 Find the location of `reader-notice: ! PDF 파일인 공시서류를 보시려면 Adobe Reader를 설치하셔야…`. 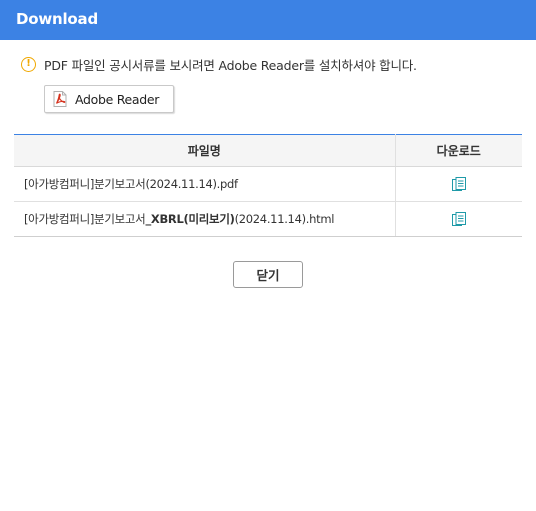

reader-notice: ! PDF 파일인 공시서류를 보시려면 Adobe Reader를 설치하셔야… is located at coordinates (219, 64).